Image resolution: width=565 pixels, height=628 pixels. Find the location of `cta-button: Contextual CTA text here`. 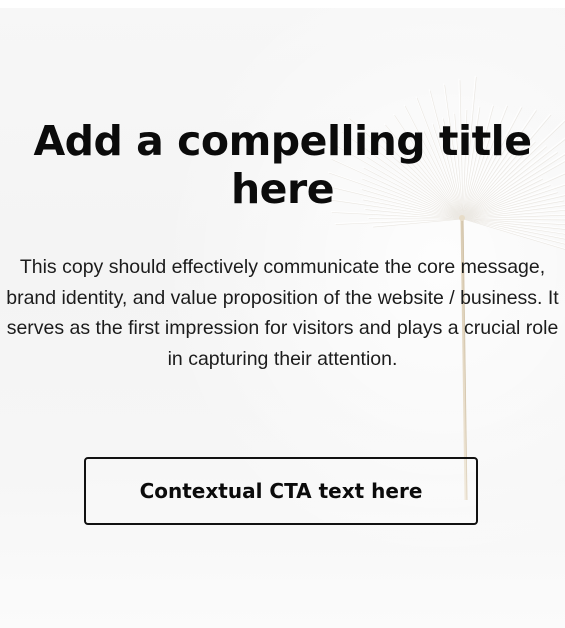

cta-button: Contextual CTA text here is located at coordinates (281, 491).